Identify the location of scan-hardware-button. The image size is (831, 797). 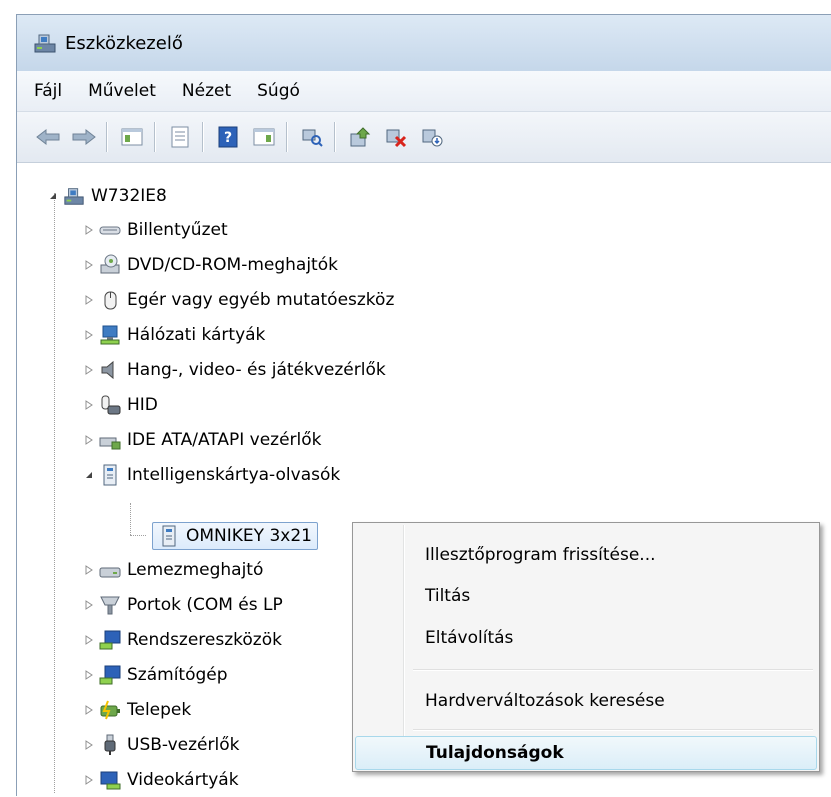
(312, 137).